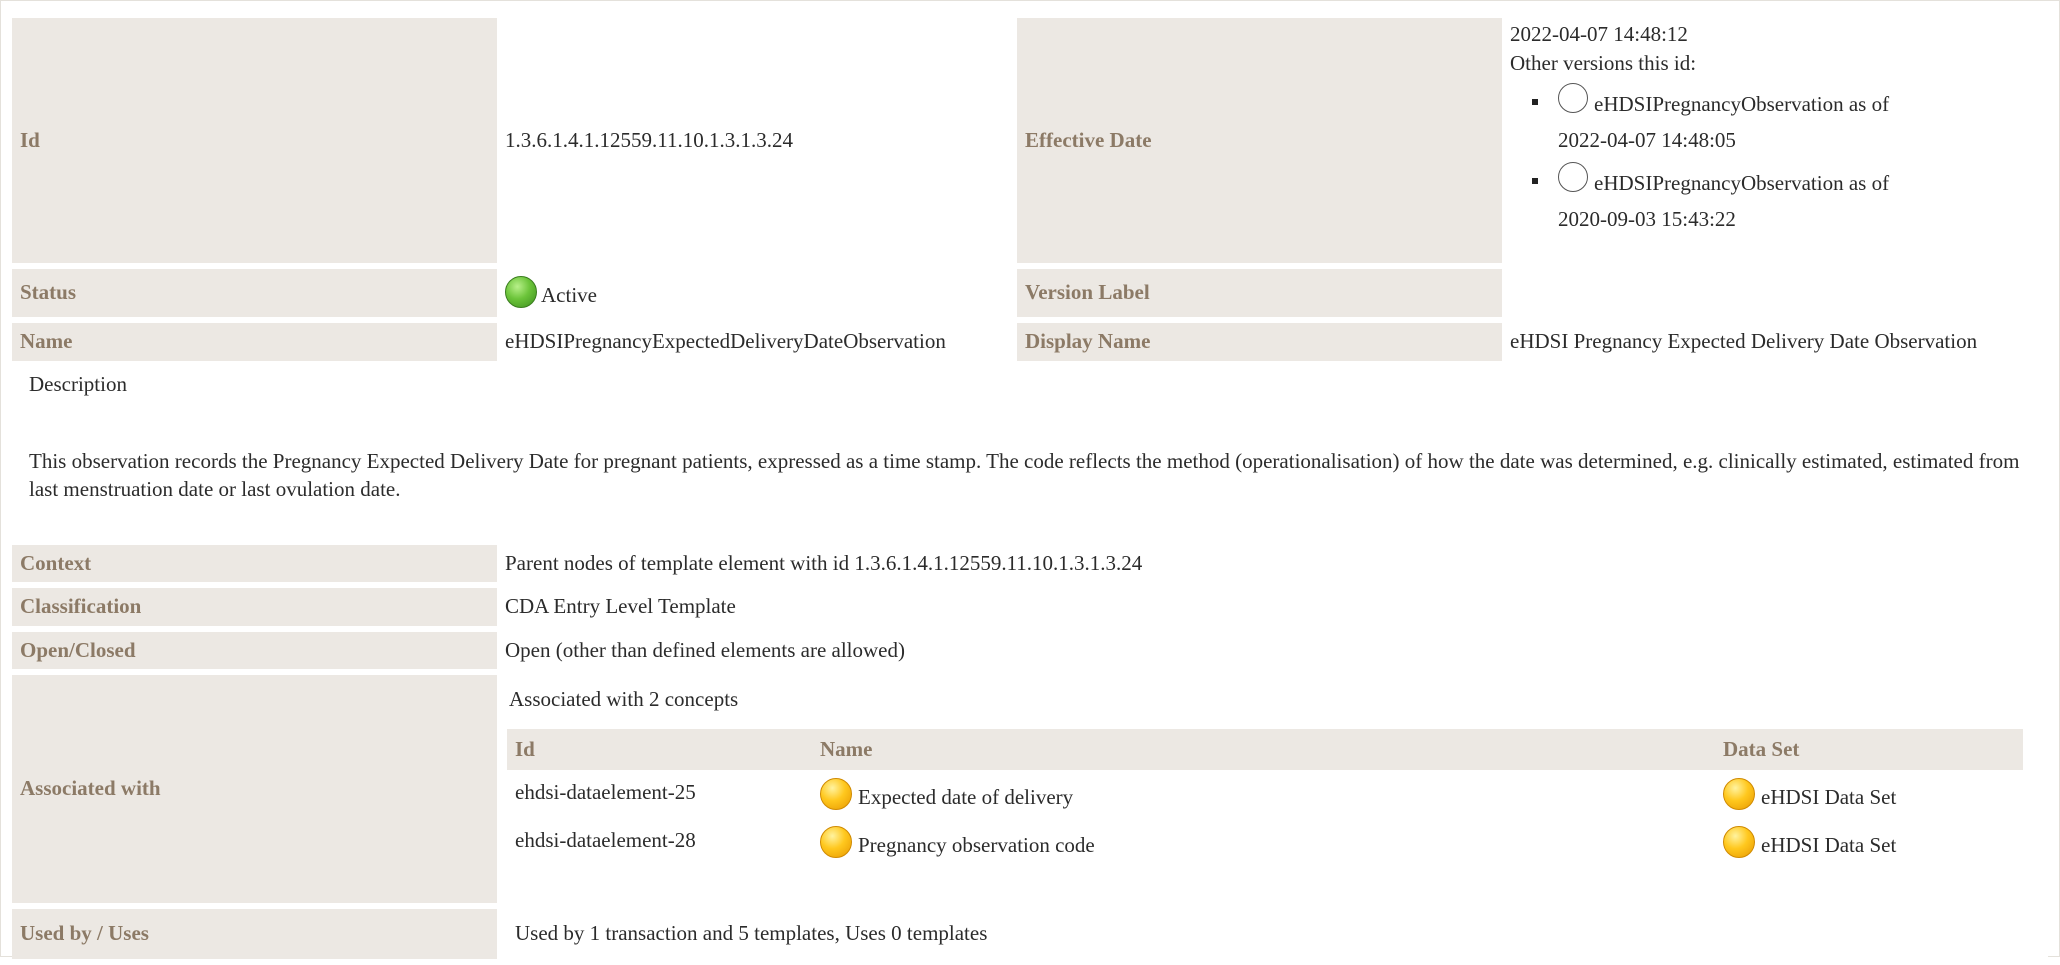 The width and height of the screenshot is (2060, 965). I want to click on version-label-value, so click(1775, 293).